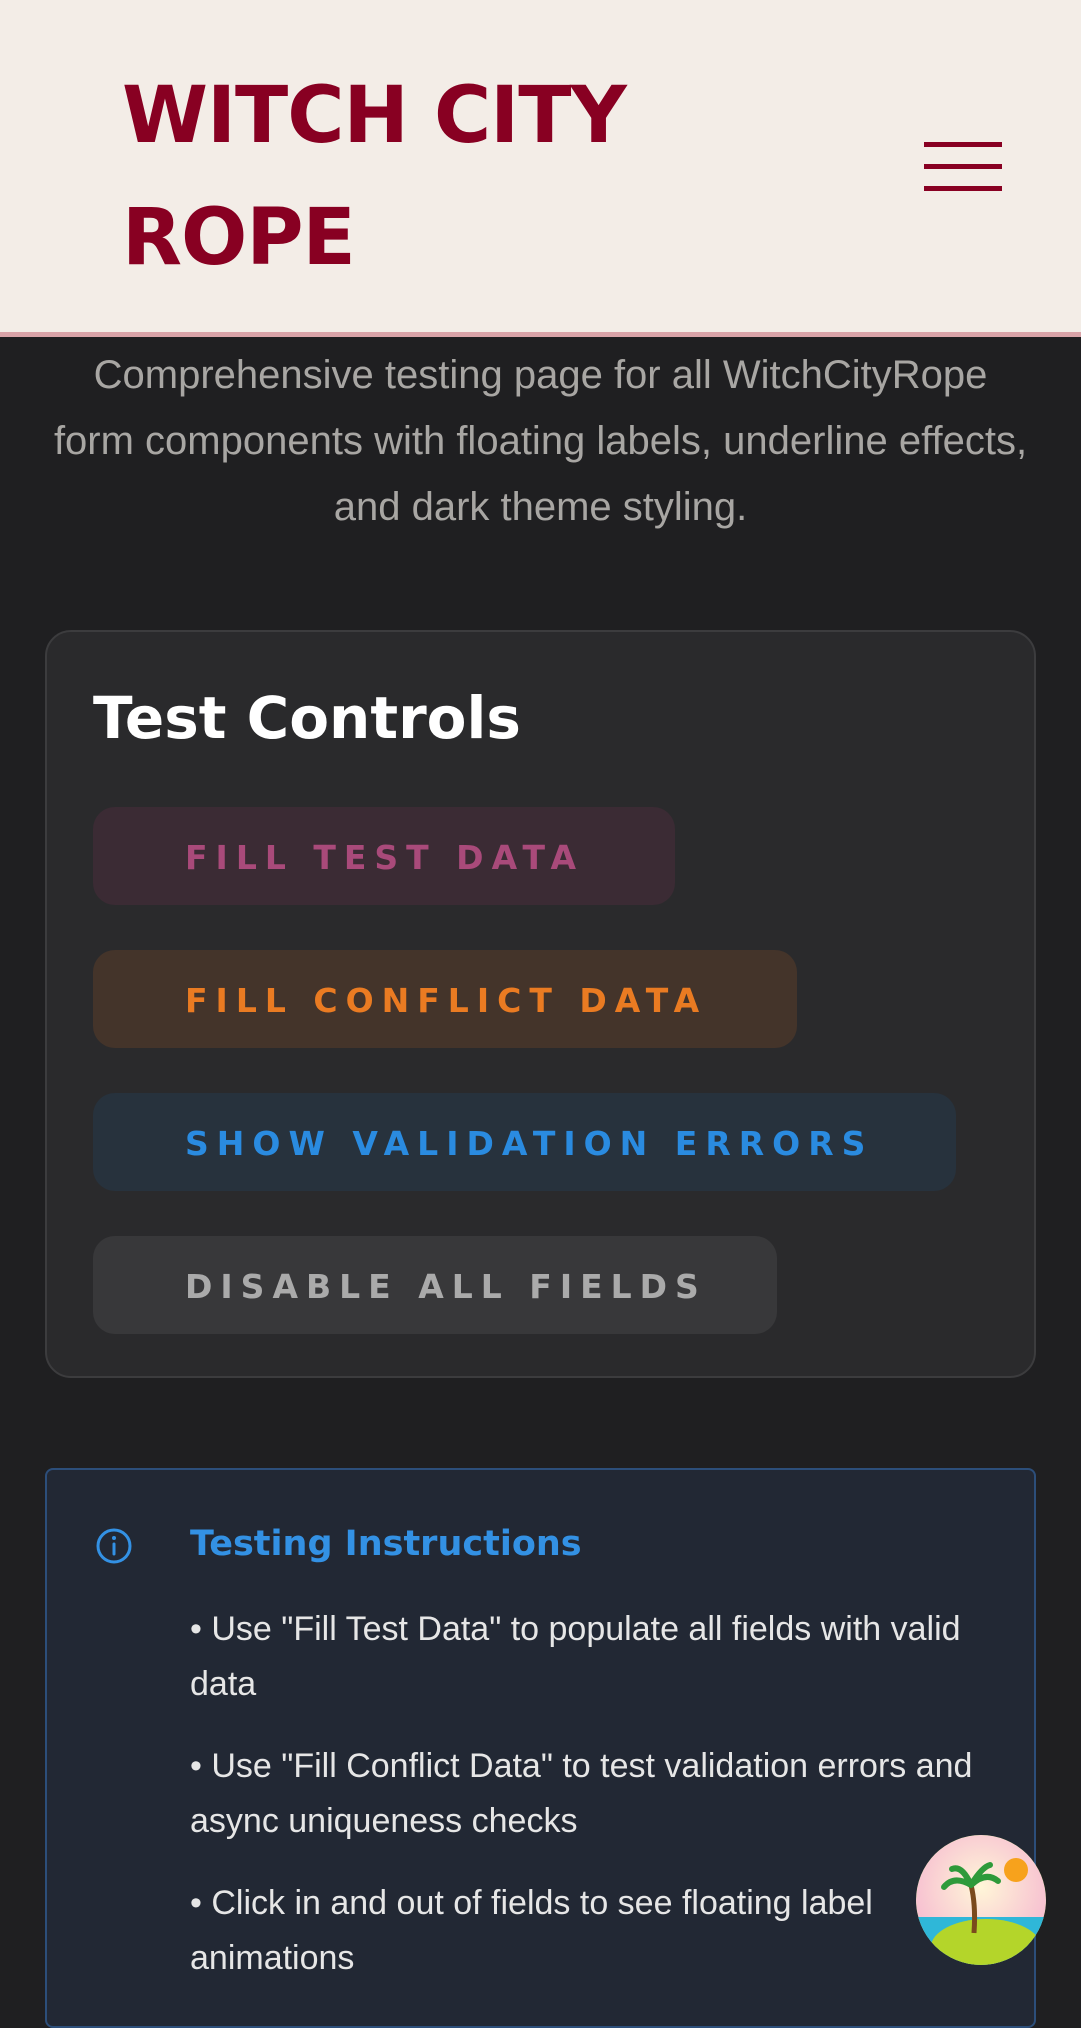 This screenshot has height=2028, width=1081. I want to click on fill-test-data-button: FILL TEST DATA, so click(384, 856).